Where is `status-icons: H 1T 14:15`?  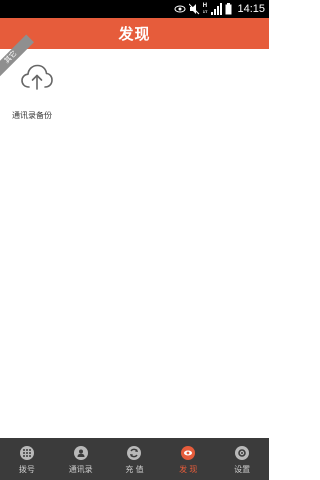 status-icons: H 1T 14:15 is located at coordinates (219, 9).